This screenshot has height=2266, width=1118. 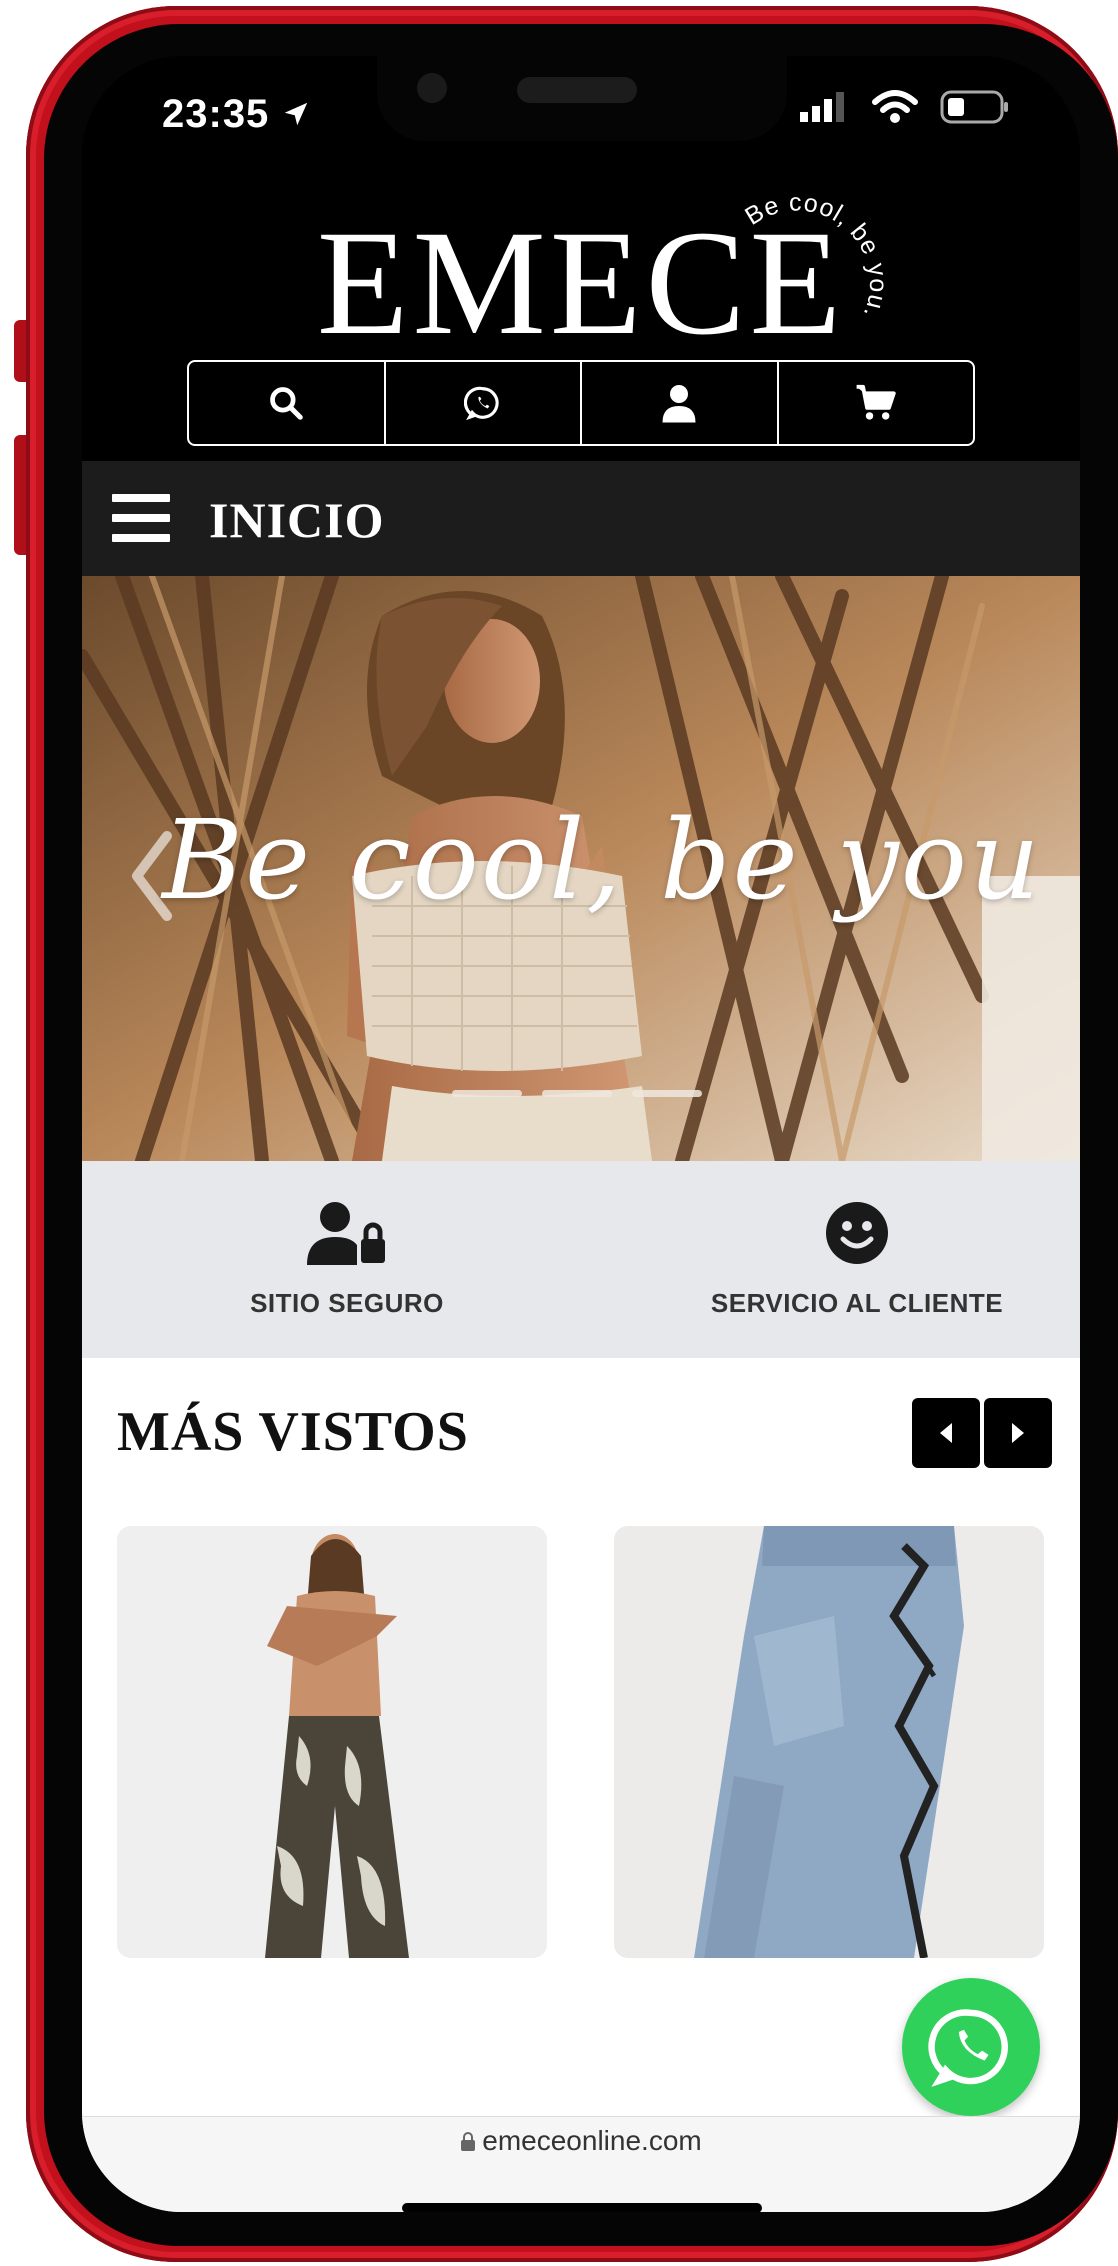 I want to click on status-time: 23:35, so click(x=236, y=114).